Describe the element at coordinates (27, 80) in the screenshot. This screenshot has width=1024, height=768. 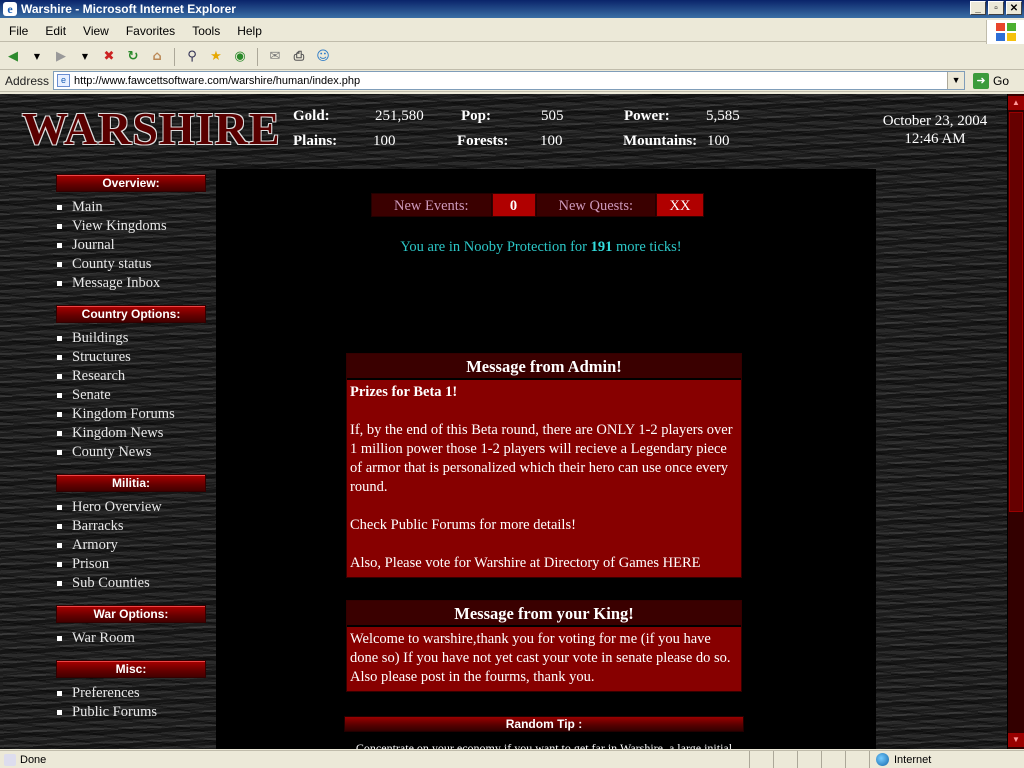
I see `address-label: Address` at that location.